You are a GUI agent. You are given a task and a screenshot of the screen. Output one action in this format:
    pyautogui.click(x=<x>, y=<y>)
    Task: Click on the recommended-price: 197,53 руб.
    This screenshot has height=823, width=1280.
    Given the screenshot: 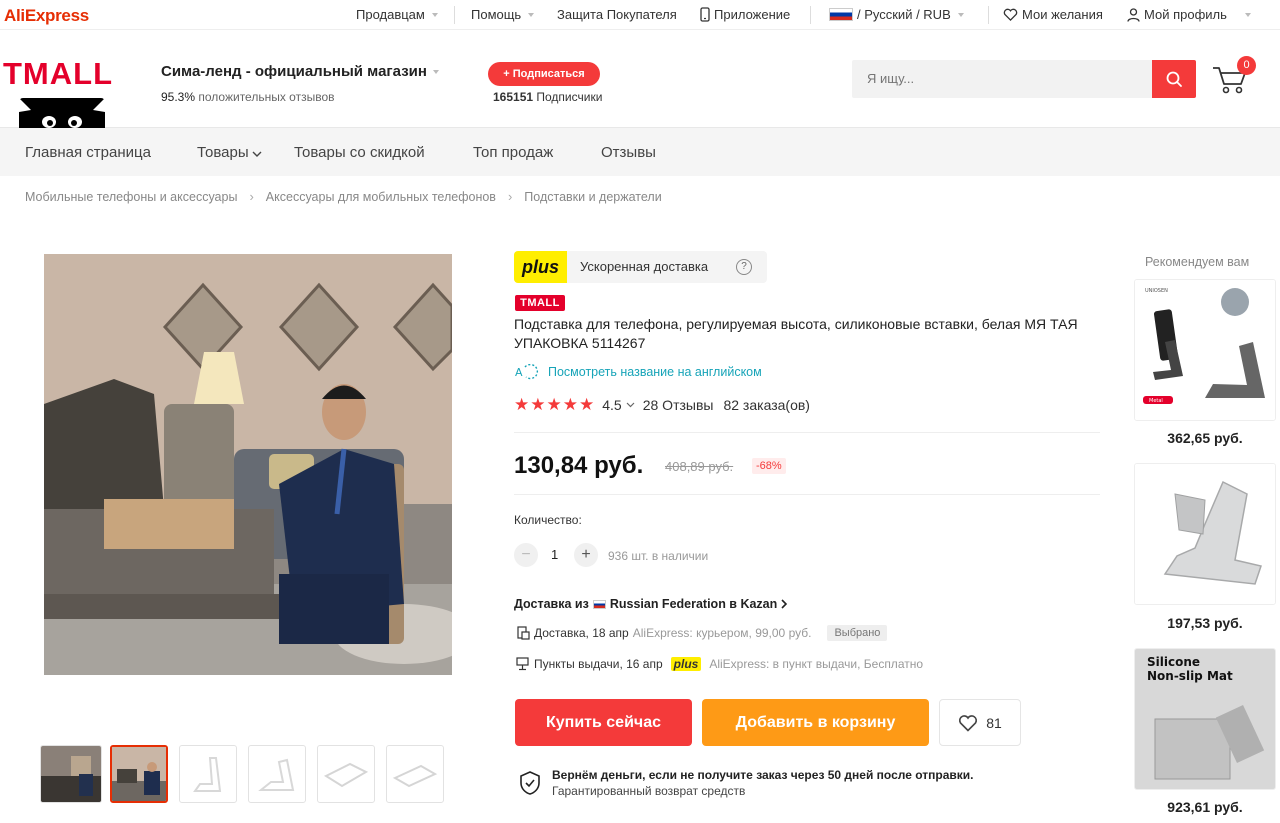 What is the action you would take?
    pyautogui.click(x=1205, y=623)
    